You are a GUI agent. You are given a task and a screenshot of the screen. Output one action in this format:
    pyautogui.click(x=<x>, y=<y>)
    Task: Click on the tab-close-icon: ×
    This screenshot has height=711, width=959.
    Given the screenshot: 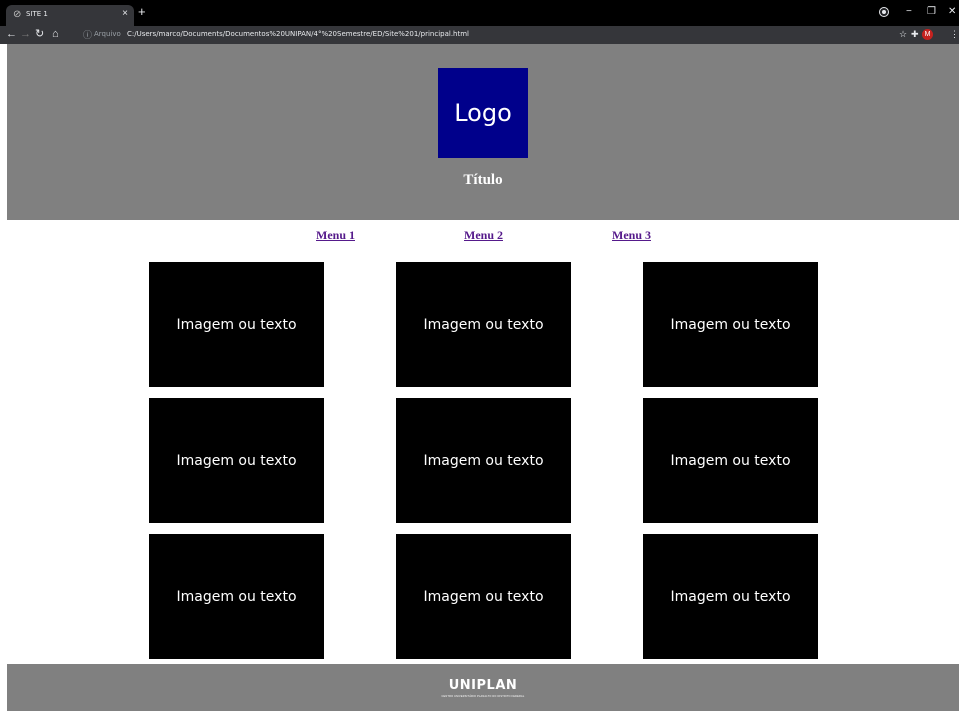 What is the action you would take?
    pyautogui.click(x=125, y=13)
    